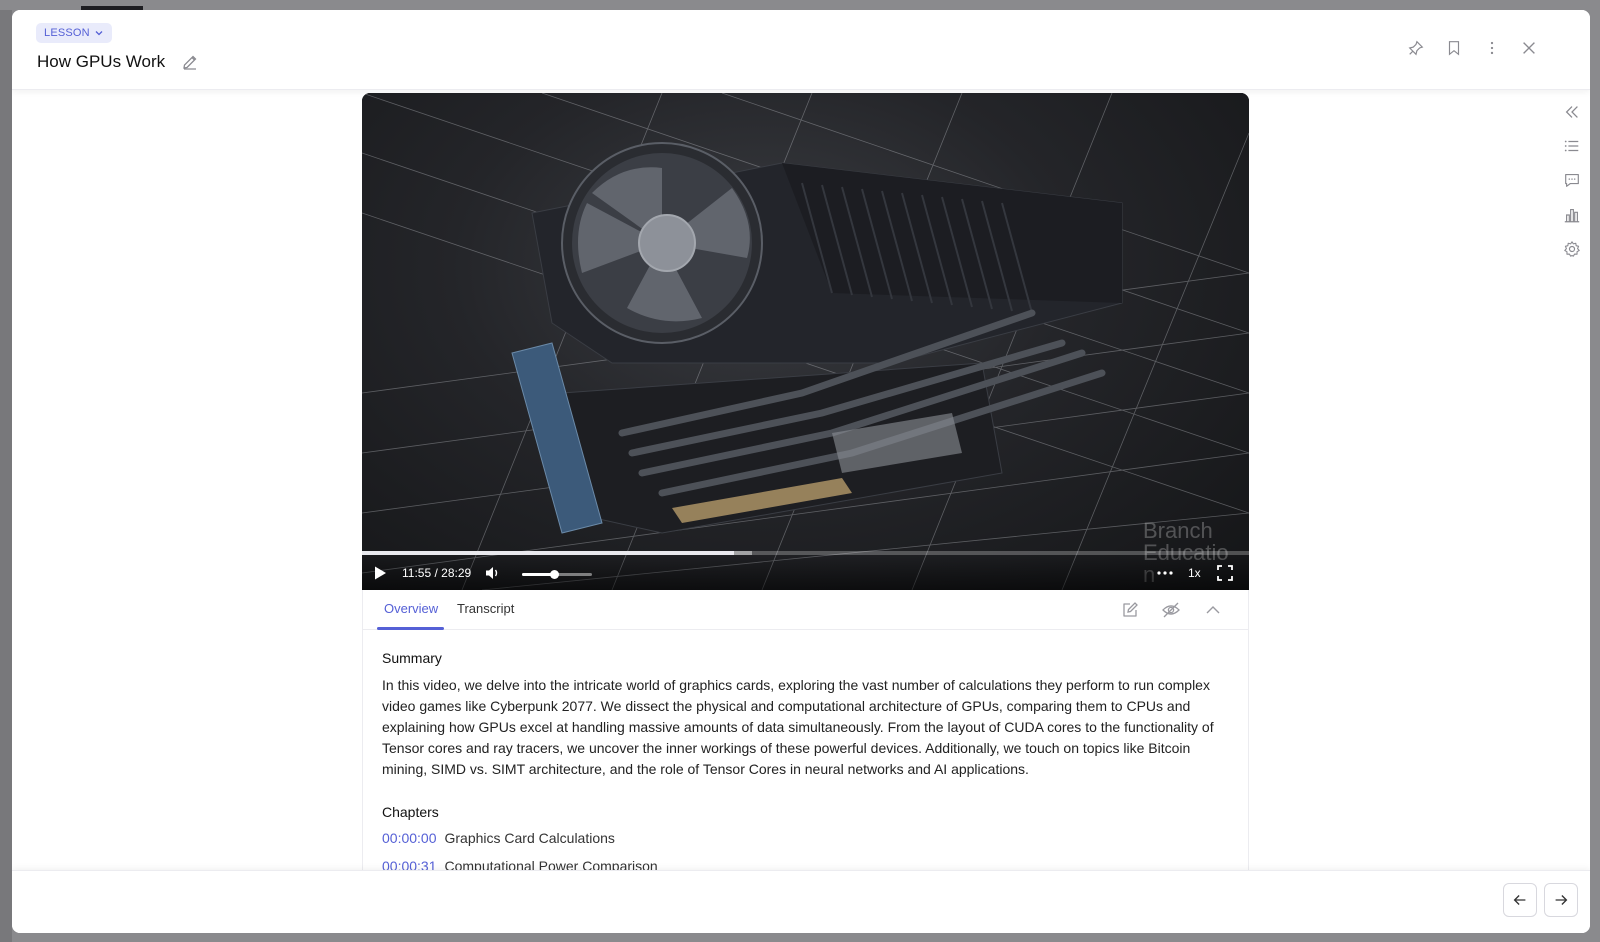 The image size is (1600, 942). I want to click on bookmark-icon, so click(1454, 48).